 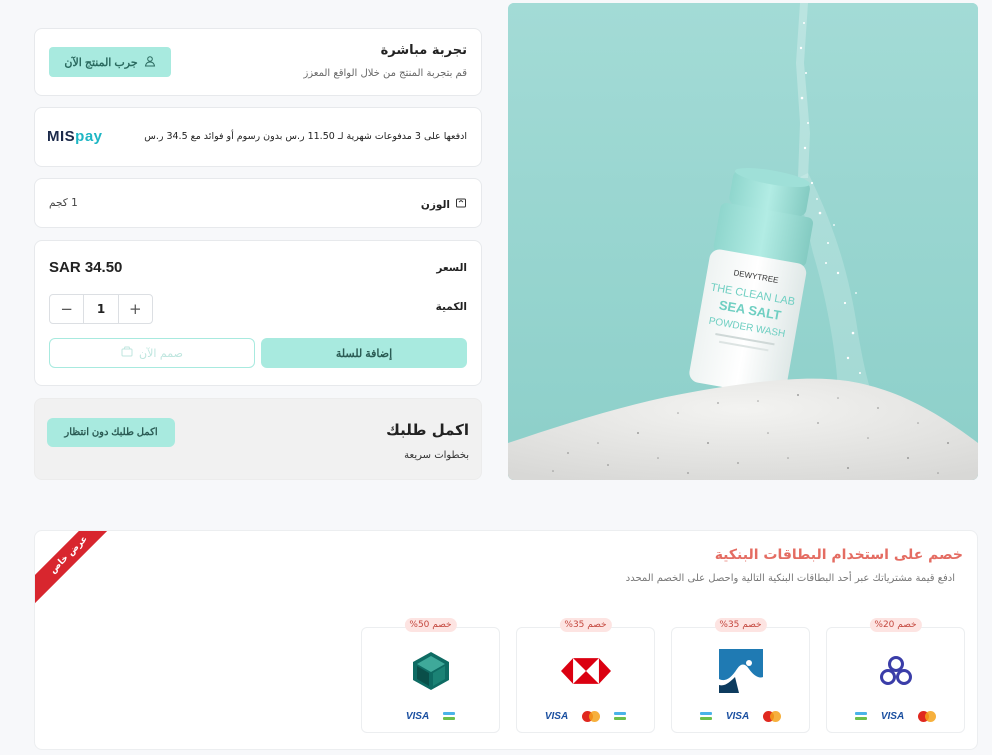 What do you see at coordinates (135, 309) in the screenshot?
I see `increase-quantity-button: +` at bounding box center [135, 309].